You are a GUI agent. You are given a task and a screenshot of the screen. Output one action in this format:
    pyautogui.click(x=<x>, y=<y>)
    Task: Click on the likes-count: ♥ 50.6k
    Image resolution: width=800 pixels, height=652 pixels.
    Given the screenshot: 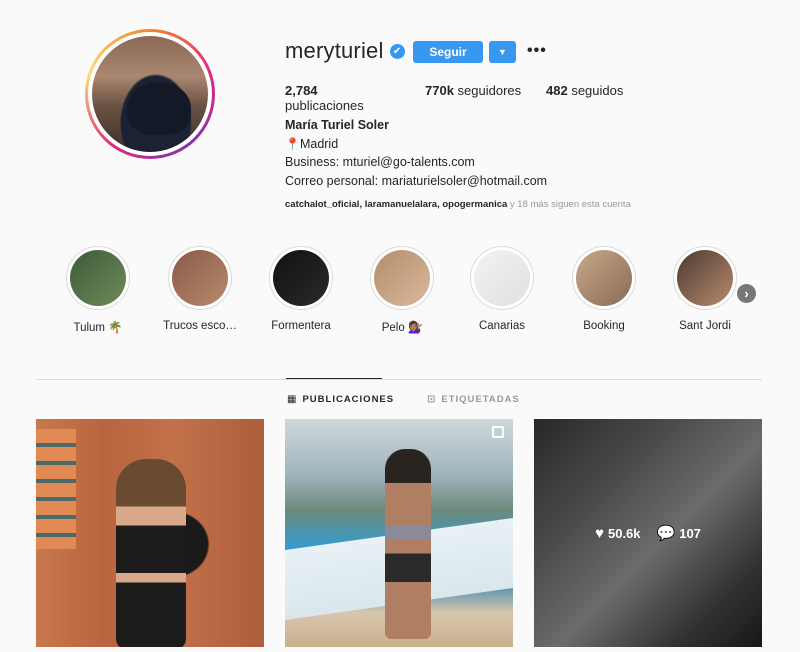 What is the action you would take?
    pyautogui.click(x=617, y=533)
    